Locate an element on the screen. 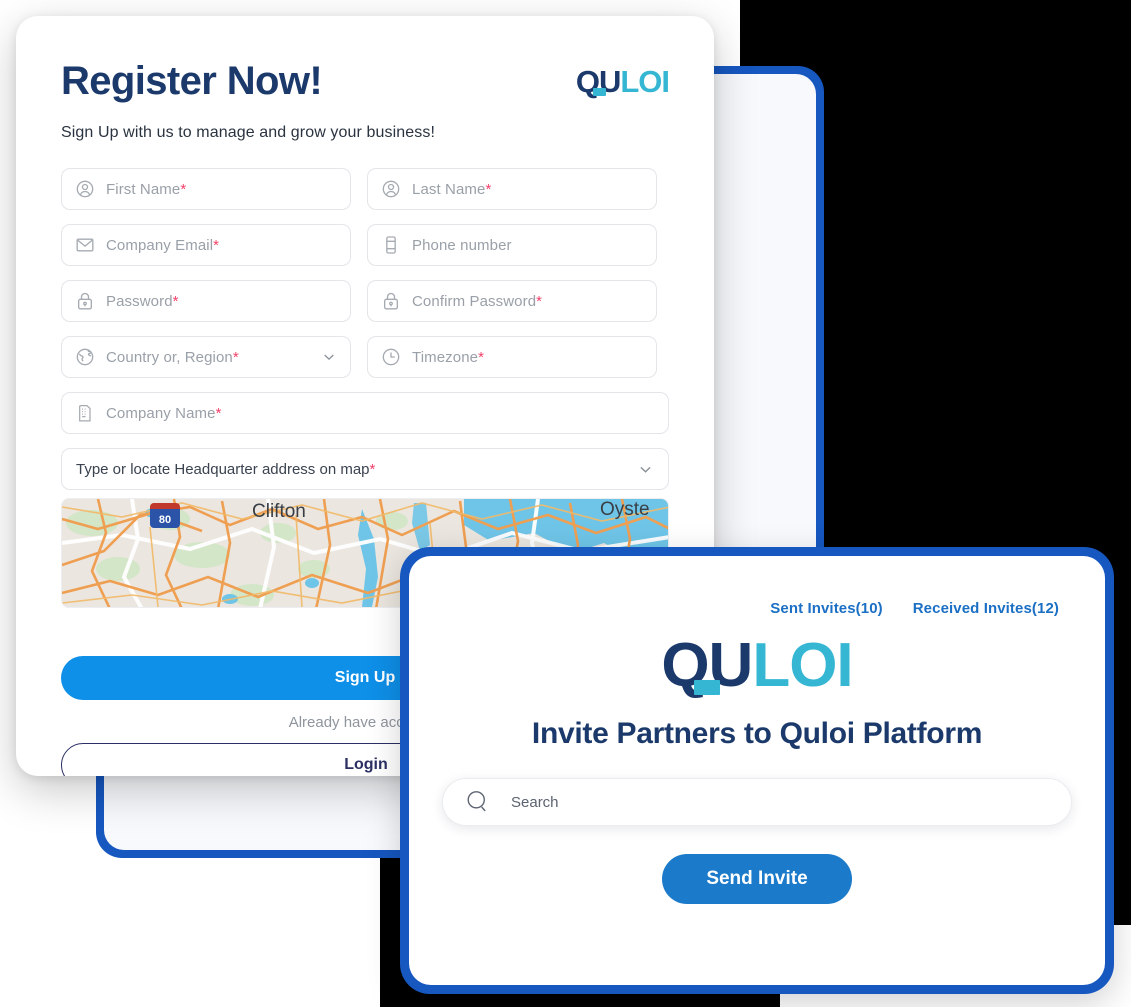  password-placeholder: Password* is located at coordinates (142, 301).